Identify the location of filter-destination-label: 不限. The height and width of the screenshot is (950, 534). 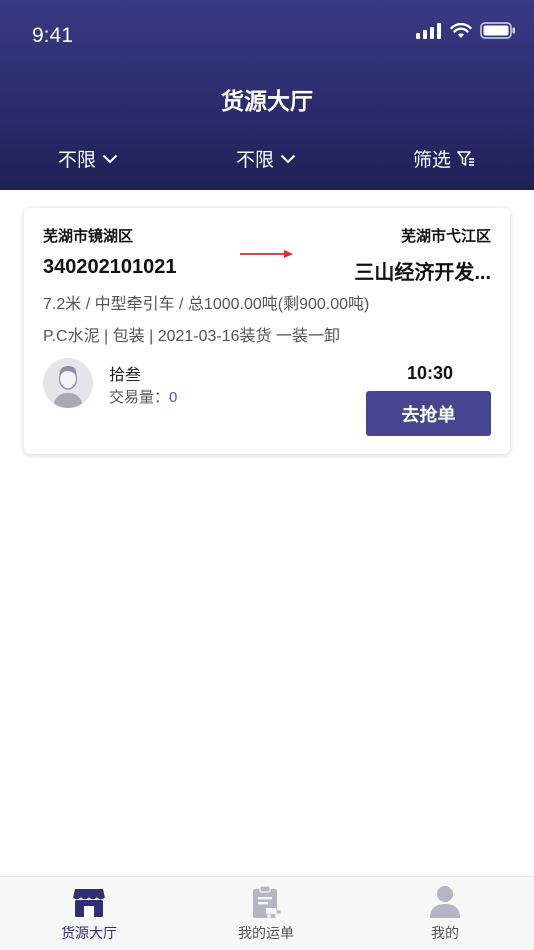
(255, 160).